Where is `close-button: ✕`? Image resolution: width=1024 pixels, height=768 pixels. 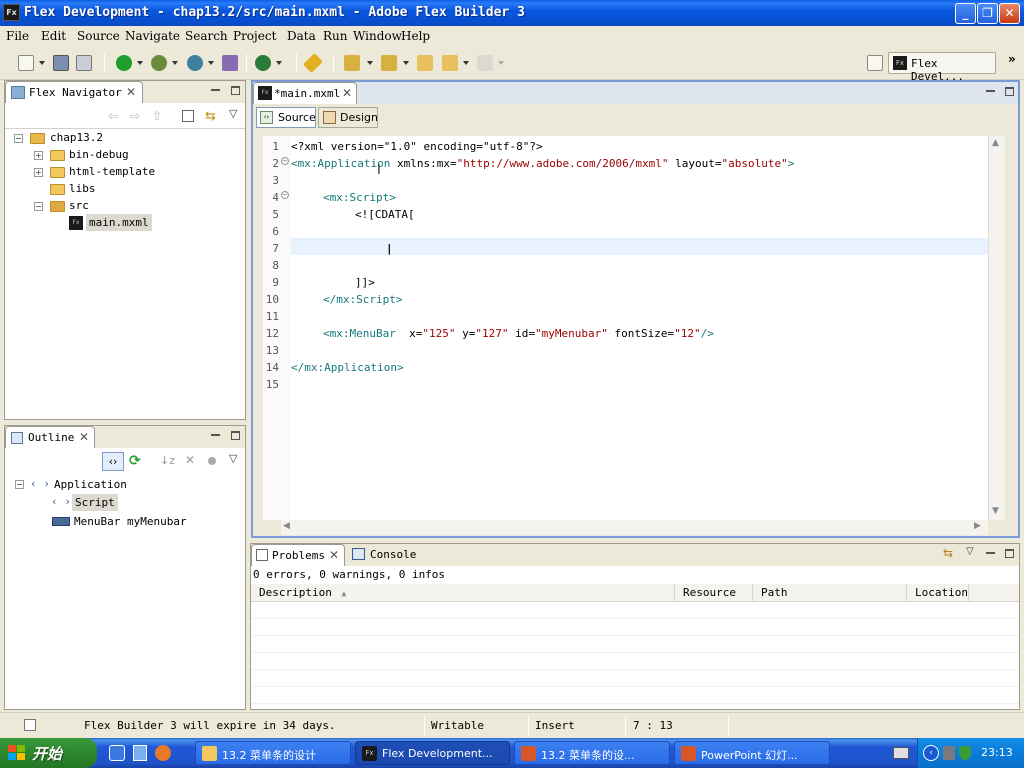
close-button: ✕ is located at coordinates (1009, 13).